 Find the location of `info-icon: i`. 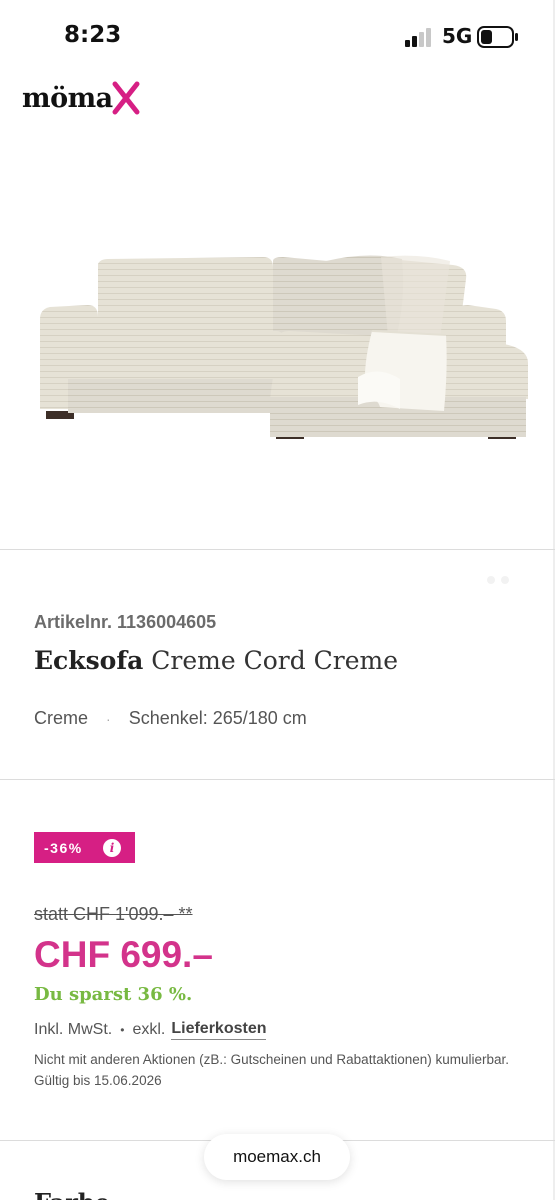

info-icon: i is located at coordinates (112, 847).